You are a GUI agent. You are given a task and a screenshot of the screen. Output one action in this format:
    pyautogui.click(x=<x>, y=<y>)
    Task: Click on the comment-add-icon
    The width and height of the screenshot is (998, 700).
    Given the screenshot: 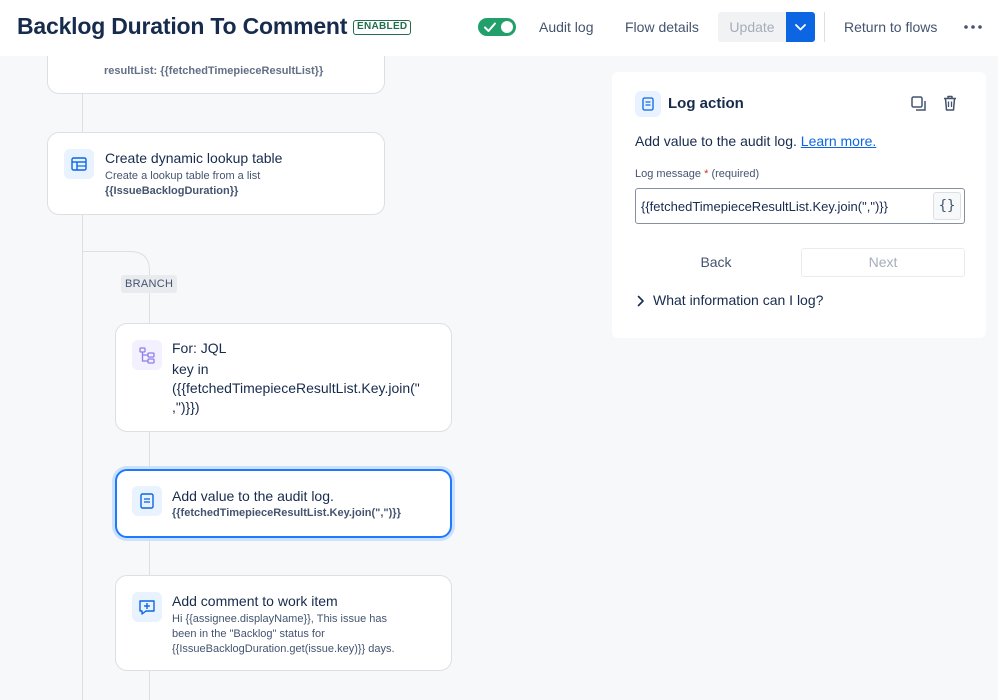 What is the action you would take?
    pyautogui.click(x=147, y=607)
    